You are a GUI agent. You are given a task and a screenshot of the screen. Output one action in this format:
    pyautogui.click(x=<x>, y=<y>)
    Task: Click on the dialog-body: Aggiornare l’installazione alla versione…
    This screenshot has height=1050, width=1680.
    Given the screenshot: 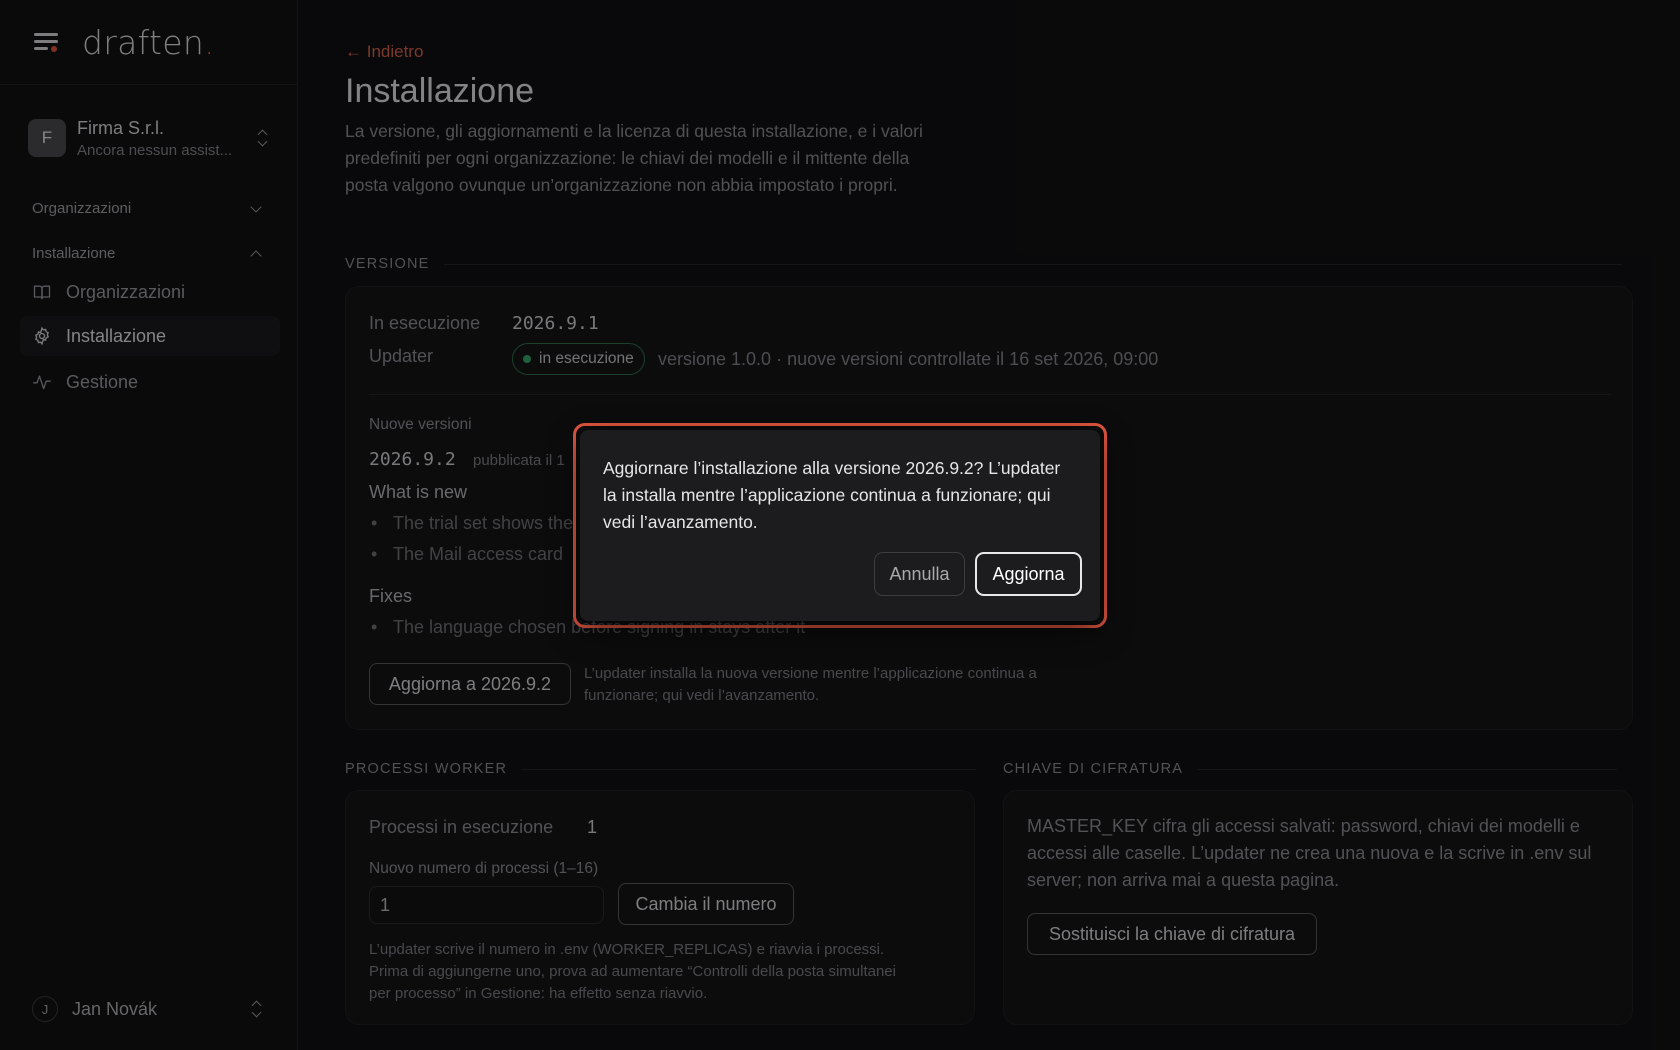 What is the action you would take?
    pyautogui.click(x=840, y=525)
    